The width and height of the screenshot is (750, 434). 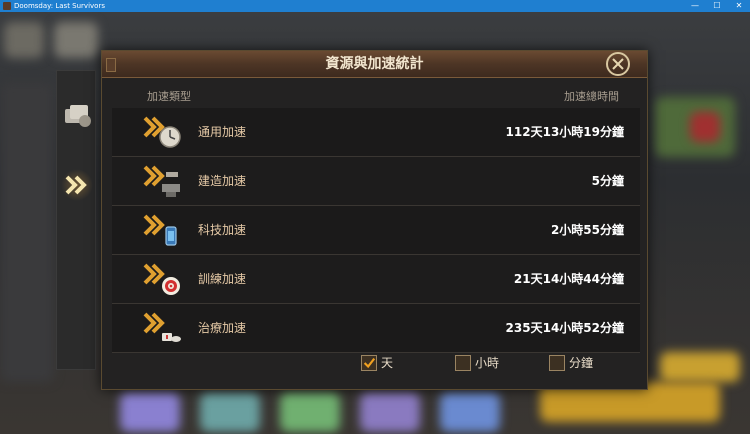 What do you see at coordinates (387, 363) in the screenshot?
I see `filter-label: 天` at bounding box center [387, 363].